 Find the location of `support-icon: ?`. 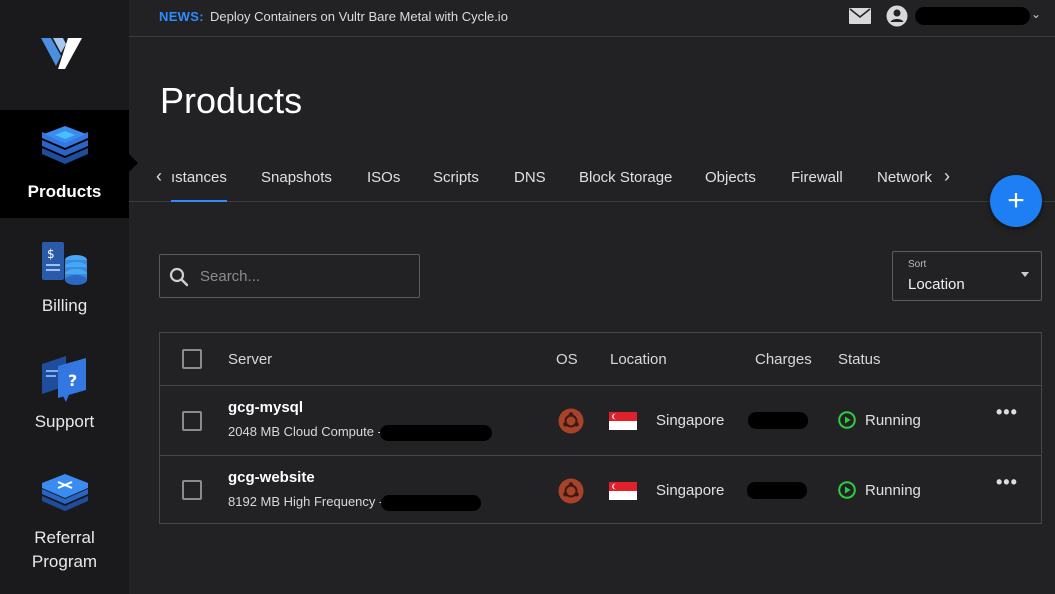

support-icon: ? is located at coordinates (63, 379).